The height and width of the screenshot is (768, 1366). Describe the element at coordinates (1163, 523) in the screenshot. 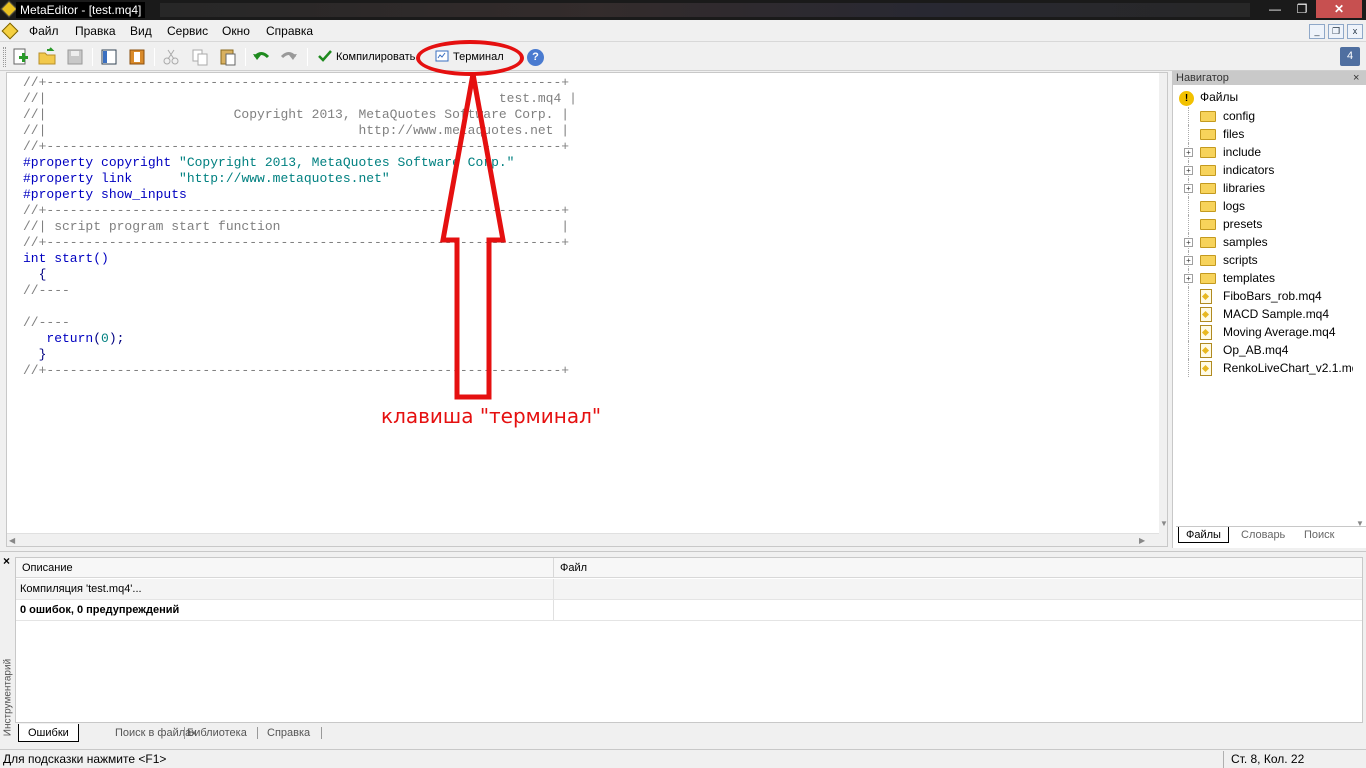

I see `scroll-down-arrow-icon: ▼` at that location.